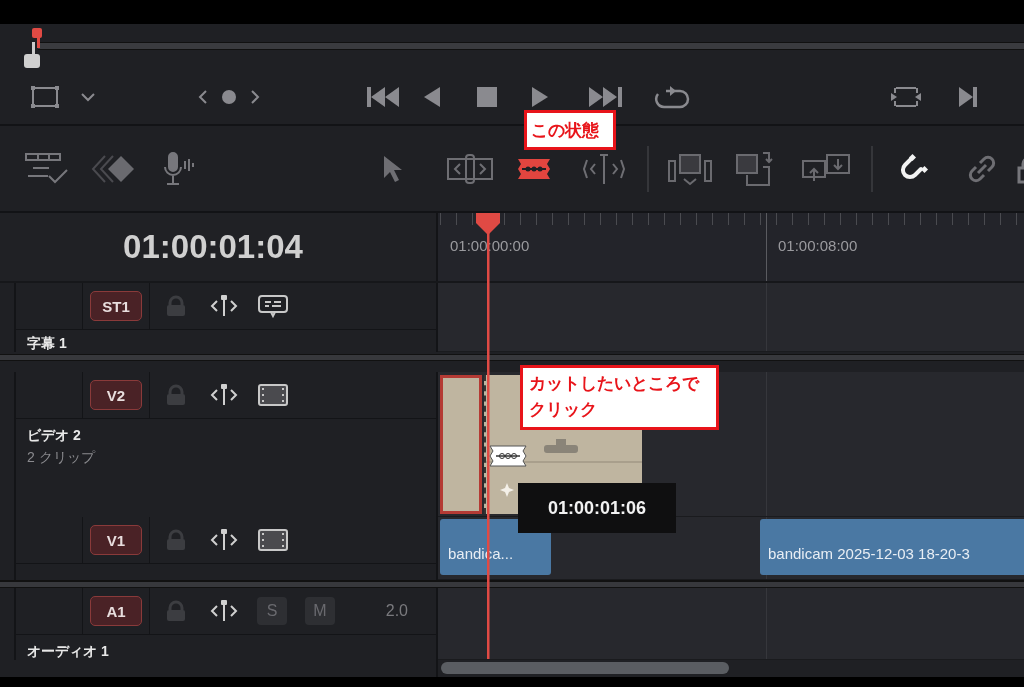 The width and height of the screenshot is (1024, 687). I want to click on annotation-callout: この状態, so click(570, 130).